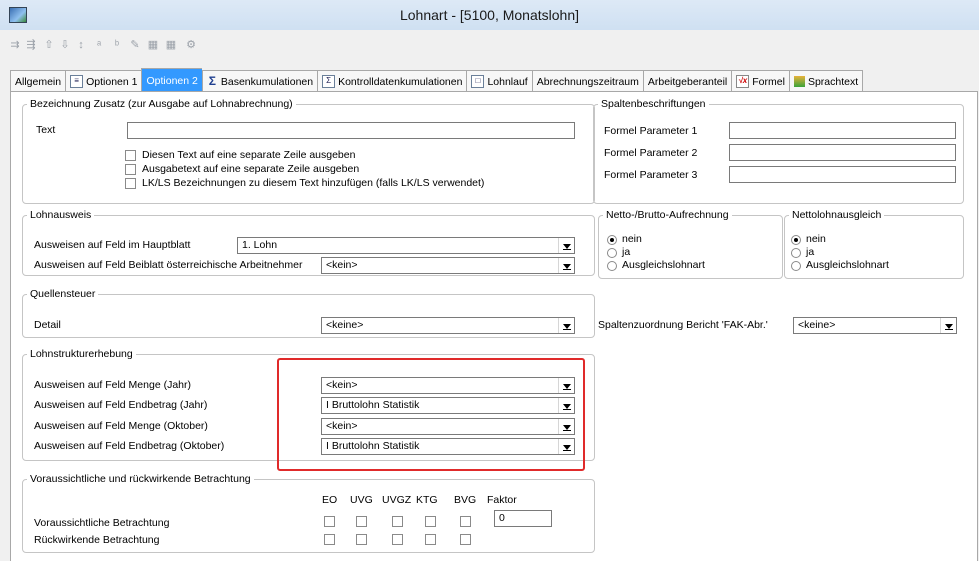 This screenshot has width=979, height=561. Describe the element at coordinates (130, 155) in the screenshot. I see `separate-line-checkbox` at that location.